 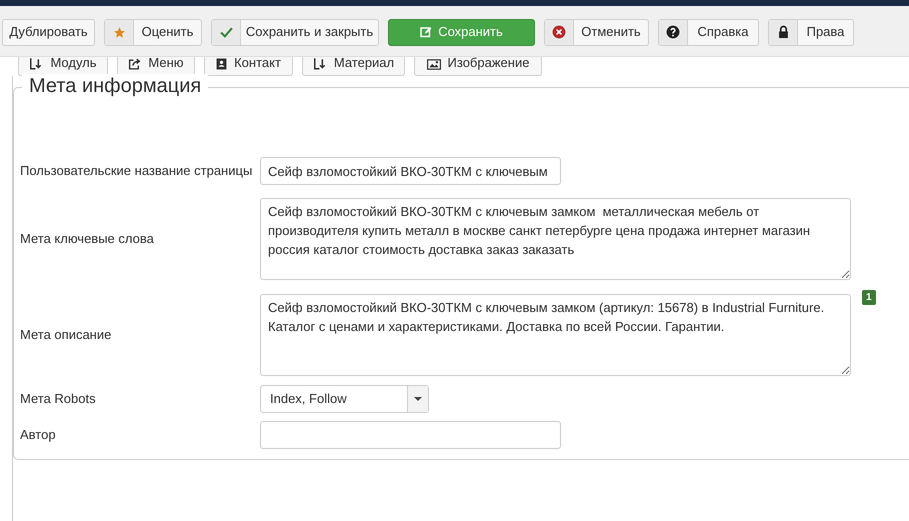 I want to click on lock-icon, so click(x=783, y=32).